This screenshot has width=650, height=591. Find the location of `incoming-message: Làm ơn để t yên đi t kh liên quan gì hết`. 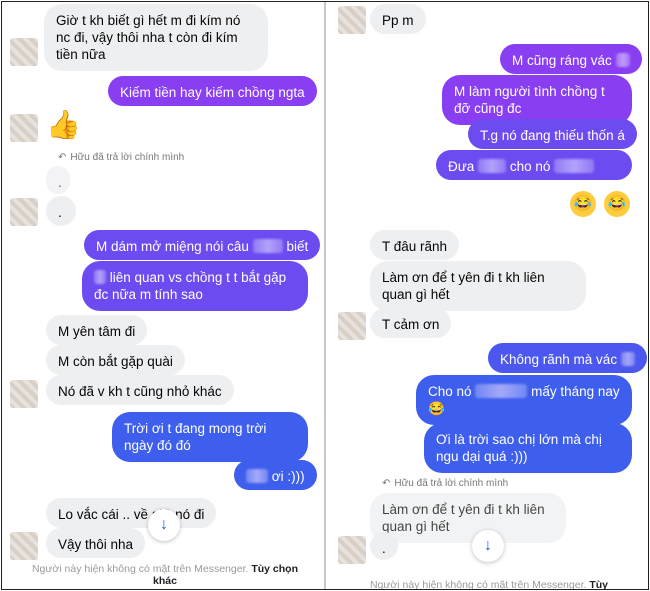

incoming-message: Làm ơn để t yên đi t kh liên quan gì hết is located at coordinates (478, 286).